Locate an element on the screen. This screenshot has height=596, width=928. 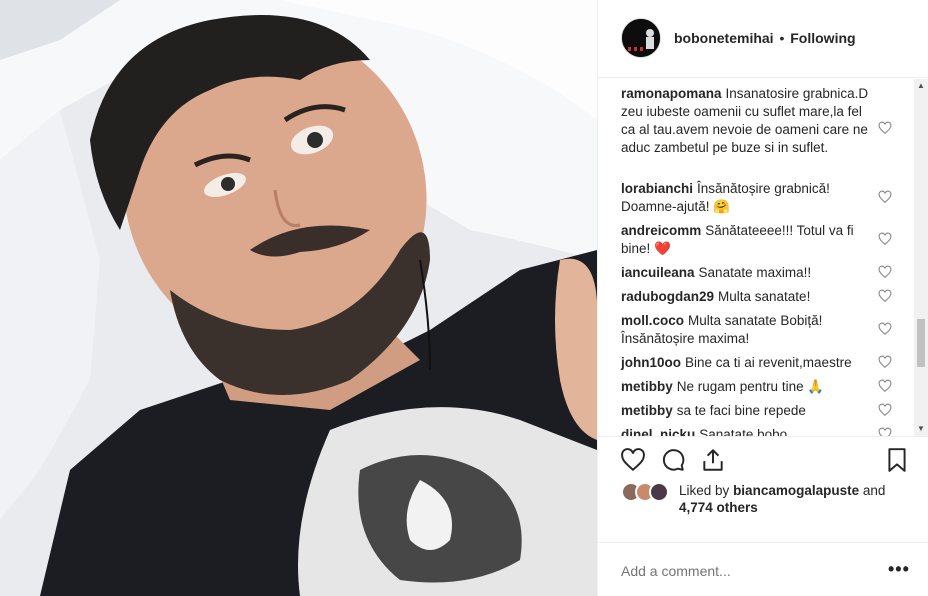
comment-username: ramonapomana is located at coordinates (671, 93).